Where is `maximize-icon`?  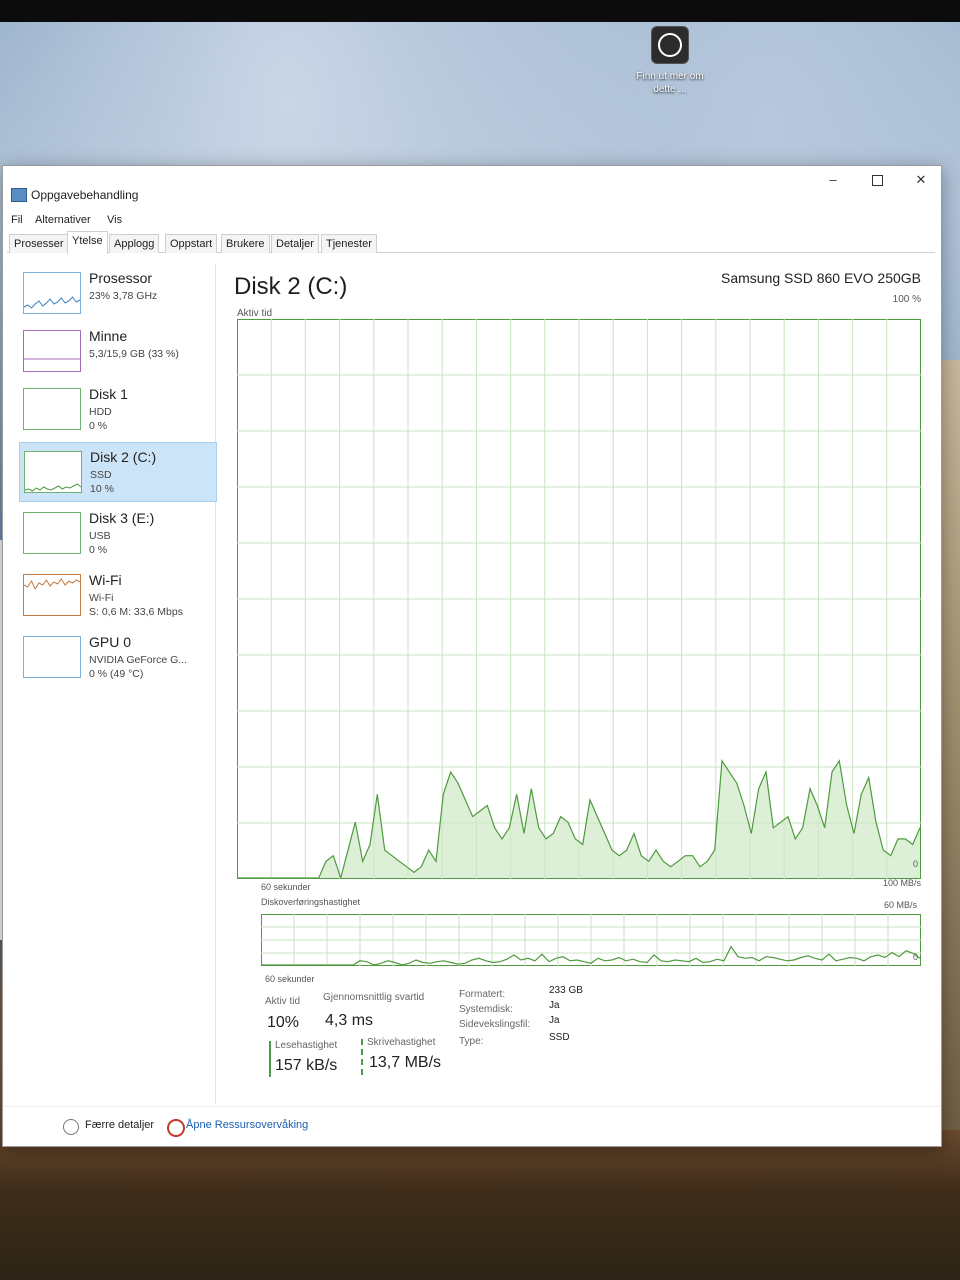
maximize-icon is located at coordinates (877, 180).